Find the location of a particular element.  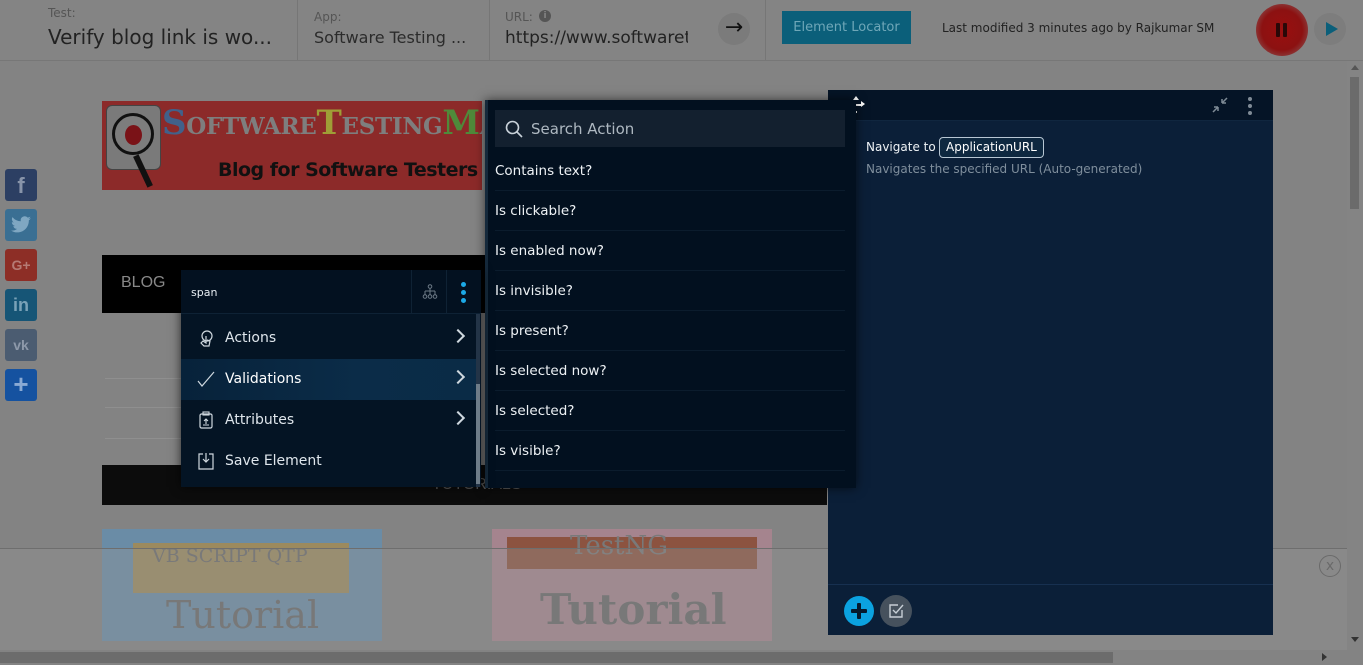

url-label: URL: is located at coordinates (519, 17).